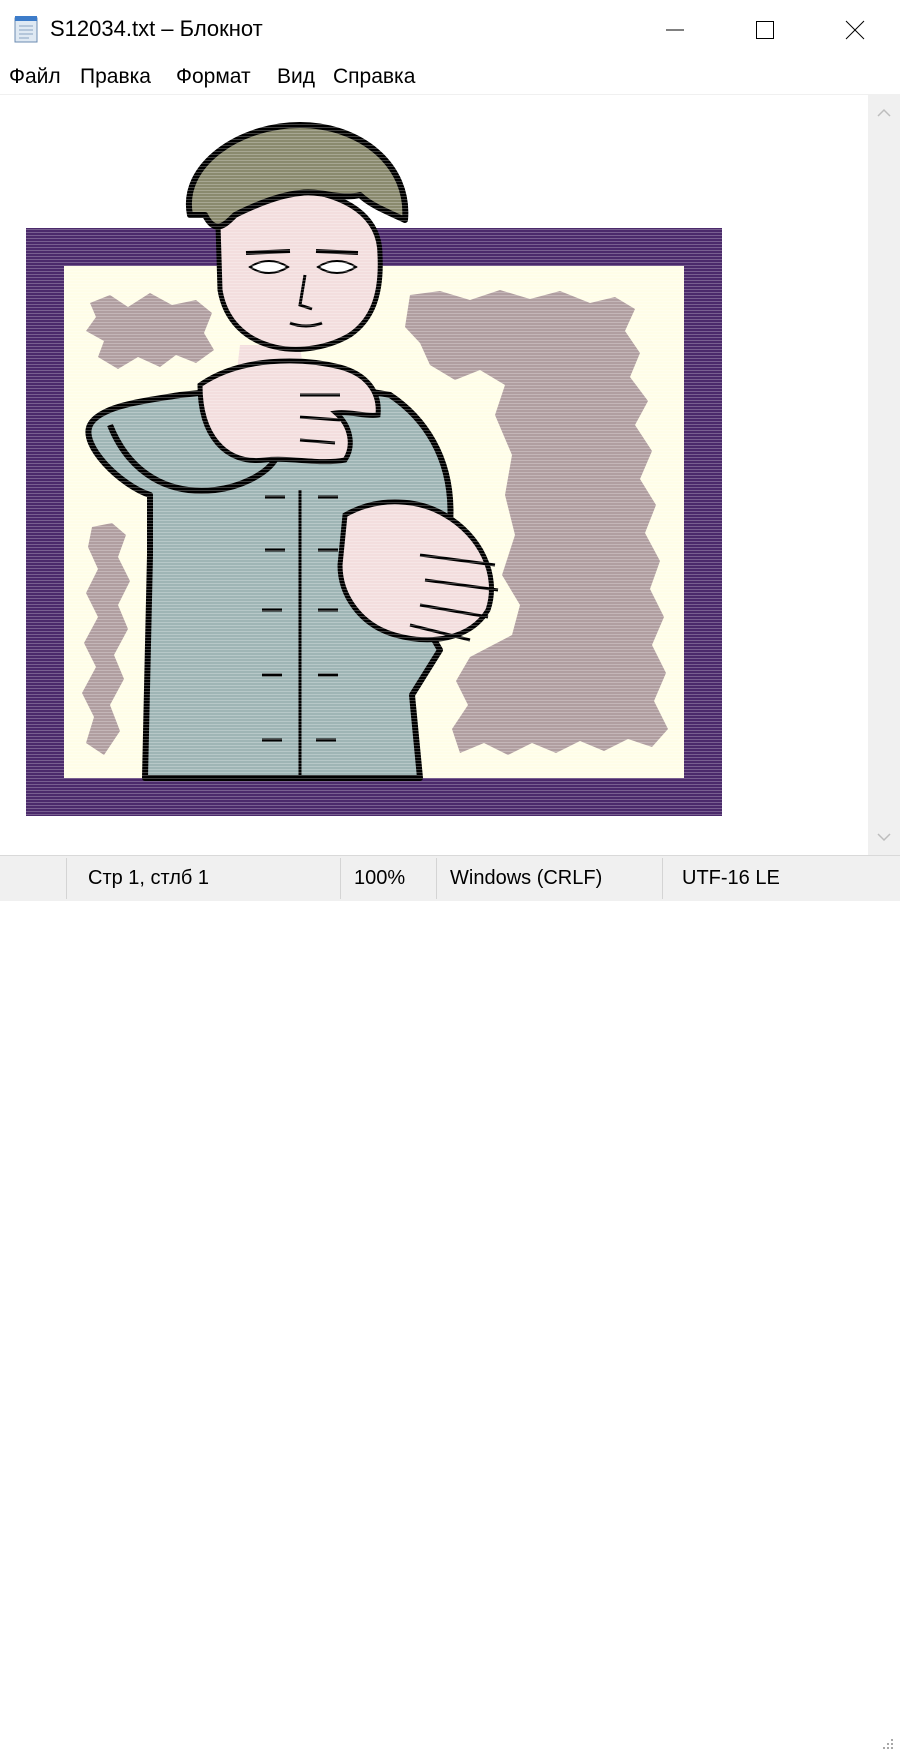  What do you see at coordinates (156, 28) in the screenshot?
I see `window-title: S12034.txt – Блокнот` at bounding box center [156, 28].